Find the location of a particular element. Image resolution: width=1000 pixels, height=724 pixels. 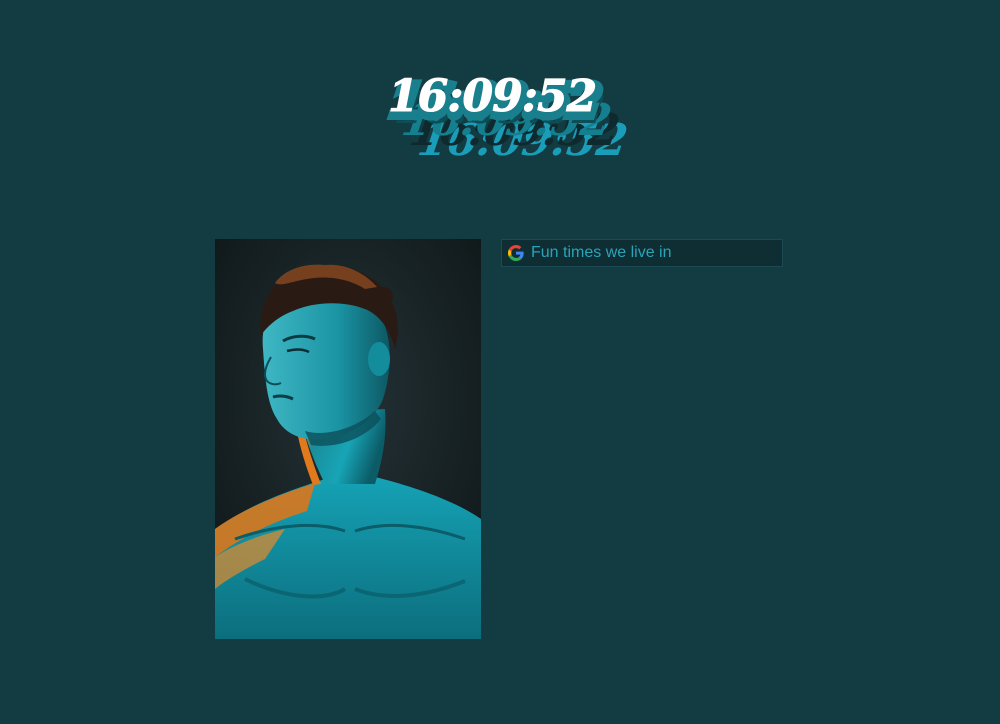

search-input is located at coordinates (656, 253).